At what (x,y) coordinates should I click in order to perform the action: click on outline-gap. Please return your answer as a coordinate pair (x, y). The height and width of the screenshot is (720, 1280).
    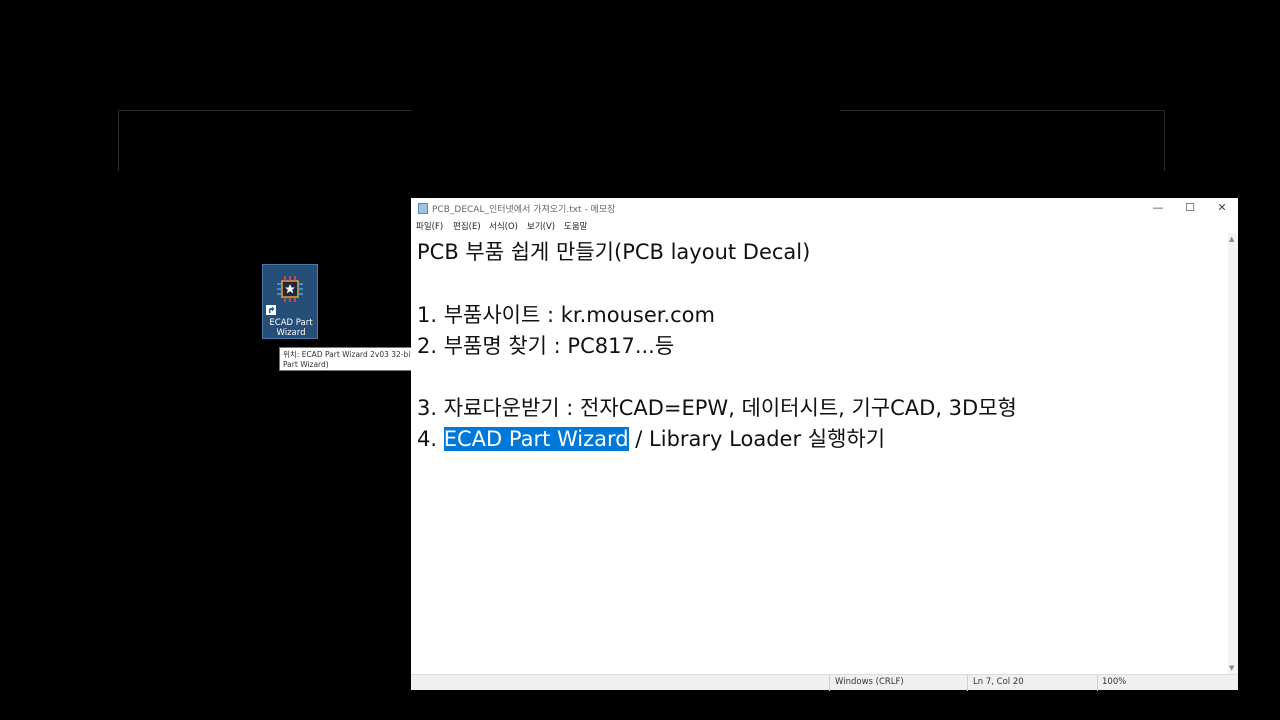
    Looking at the image, I should click on (626, 110).